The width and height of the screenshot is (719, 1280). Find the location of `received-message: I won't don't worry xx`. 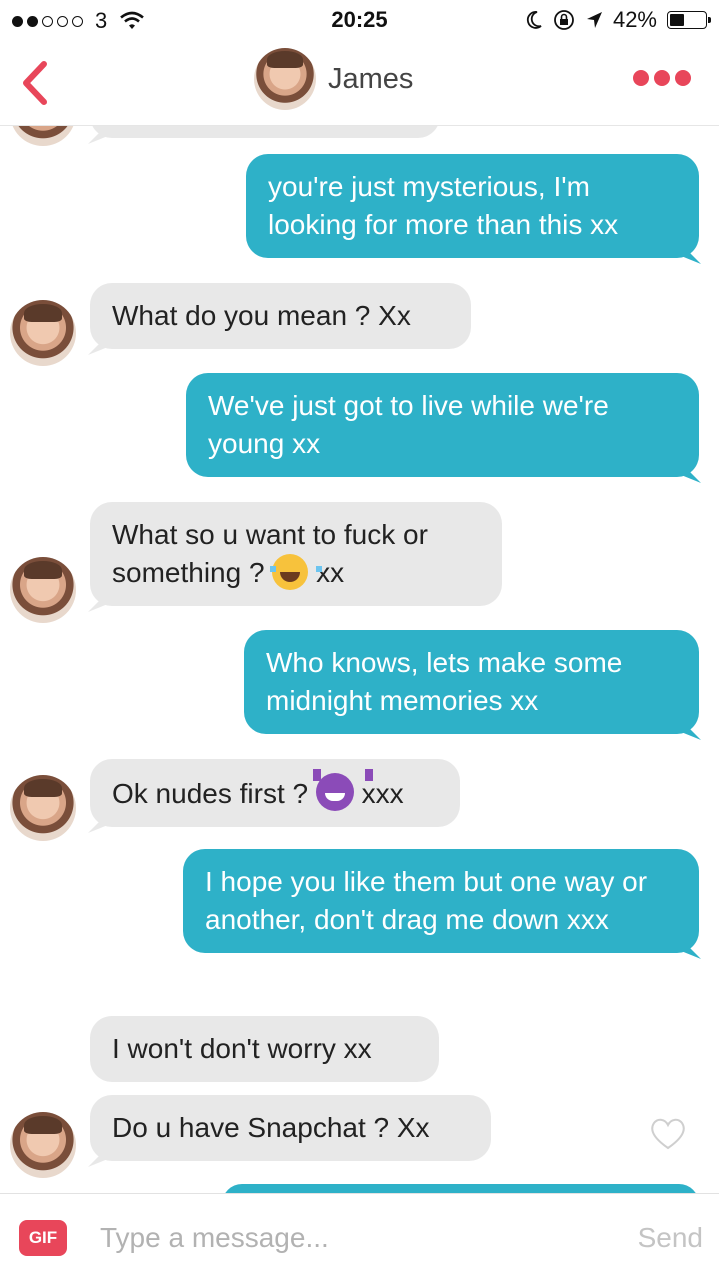

received-message: I won't don't worry xx is located at coordinates (264, 1049).